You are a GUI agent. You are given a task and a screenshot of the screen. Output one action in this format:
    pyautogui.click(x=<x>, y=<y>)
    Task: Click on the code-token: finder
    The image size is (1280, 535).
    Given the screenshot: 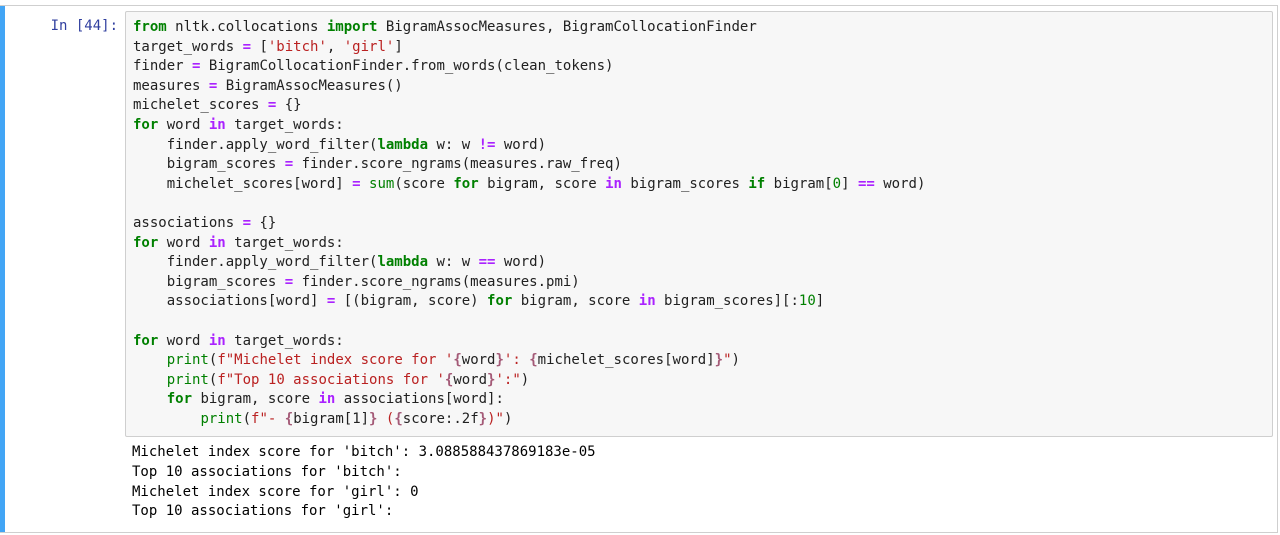 What is the action you would take?
    pyautogui.click(x=163, y=66)
    